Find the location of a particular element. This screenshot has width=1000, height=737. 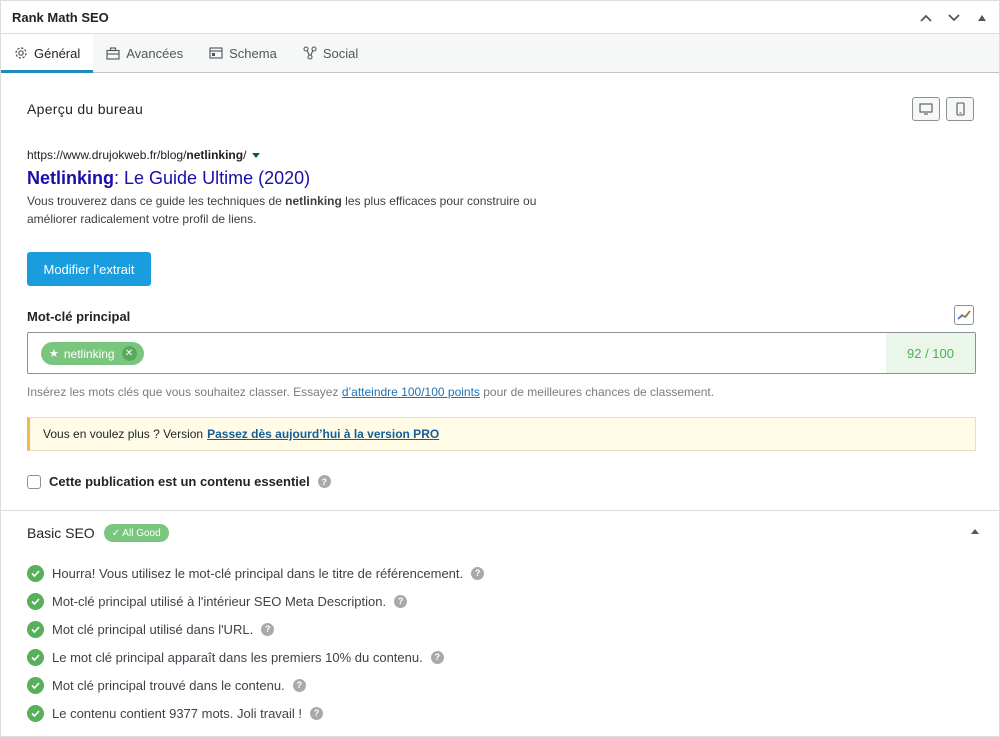

gear-icon is located at coordinates (21, 53).